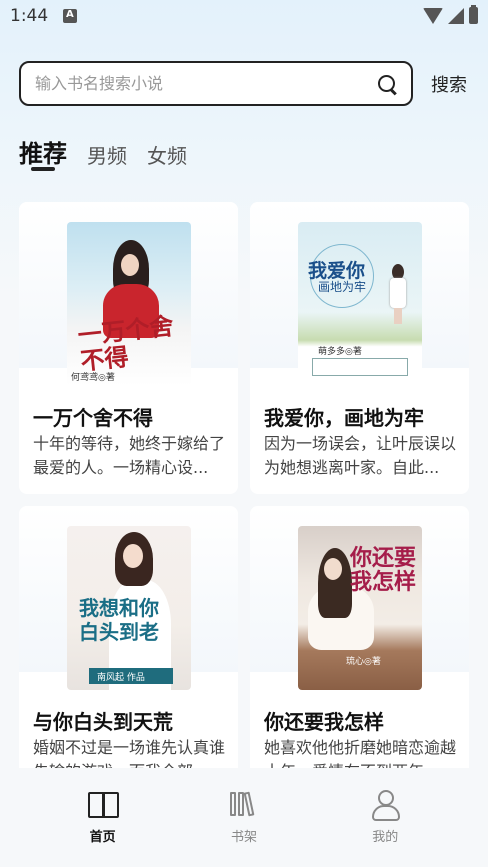 The width and height of the screenshot is (488, 867). What do you see at coordinates (244, 828) in the screenshot?
I see `nav-bookshelf: 书架` at bounding box center [244, 828].